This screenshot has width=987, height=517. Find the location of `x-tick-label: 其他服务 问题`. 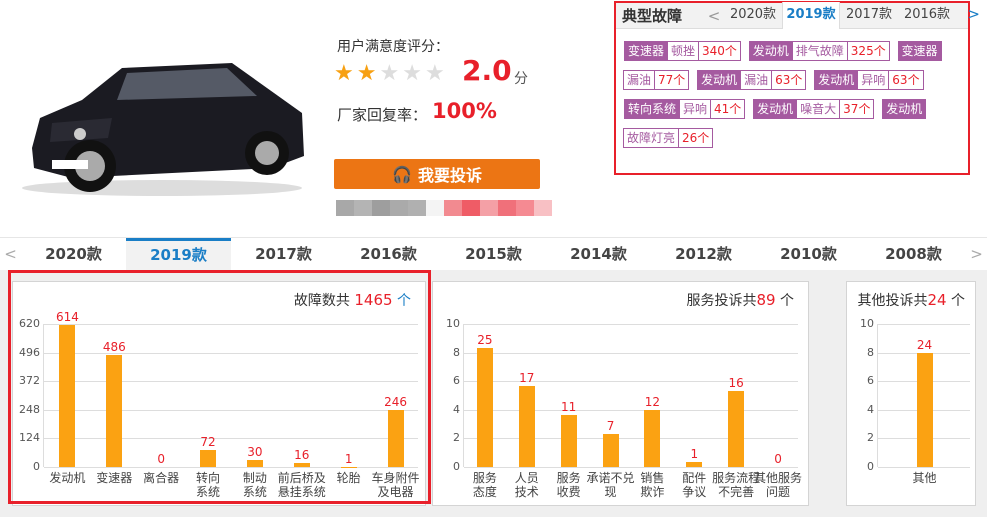

x-tick-label: 其他服务 问题 is located at coordinates (778, 485).